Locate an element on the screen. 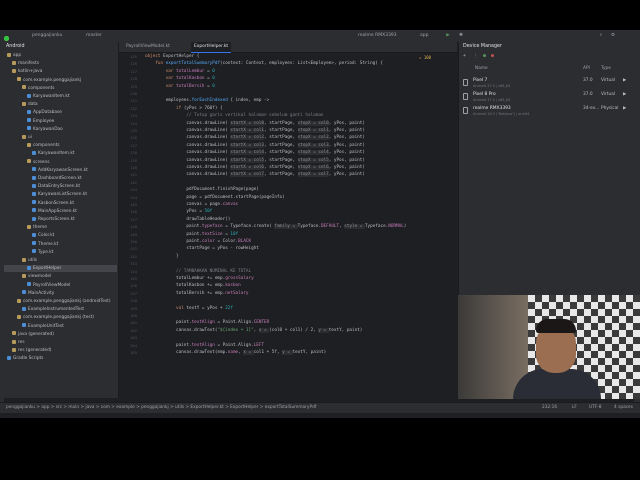 The width and height of the screenshot is (640, 480). code-line: drawTableHeader() is located at coordinates (187, 220).